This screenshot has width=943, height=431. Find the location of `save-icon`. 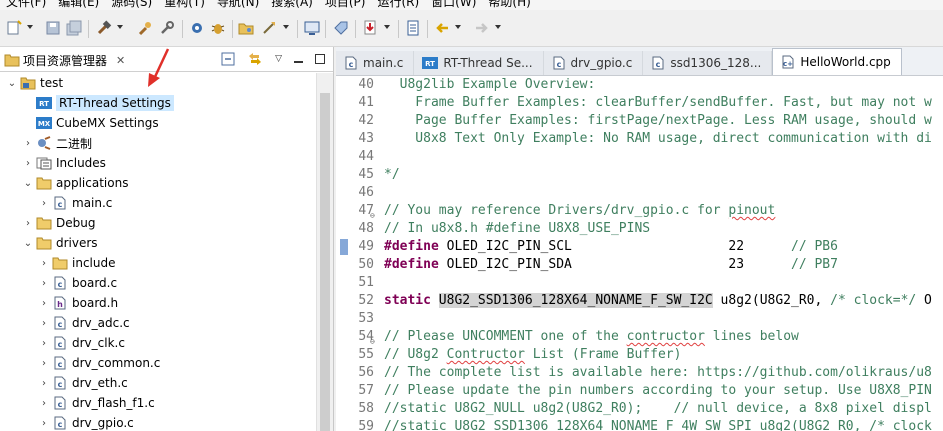

save-icon is located at coordinates (53, 28).